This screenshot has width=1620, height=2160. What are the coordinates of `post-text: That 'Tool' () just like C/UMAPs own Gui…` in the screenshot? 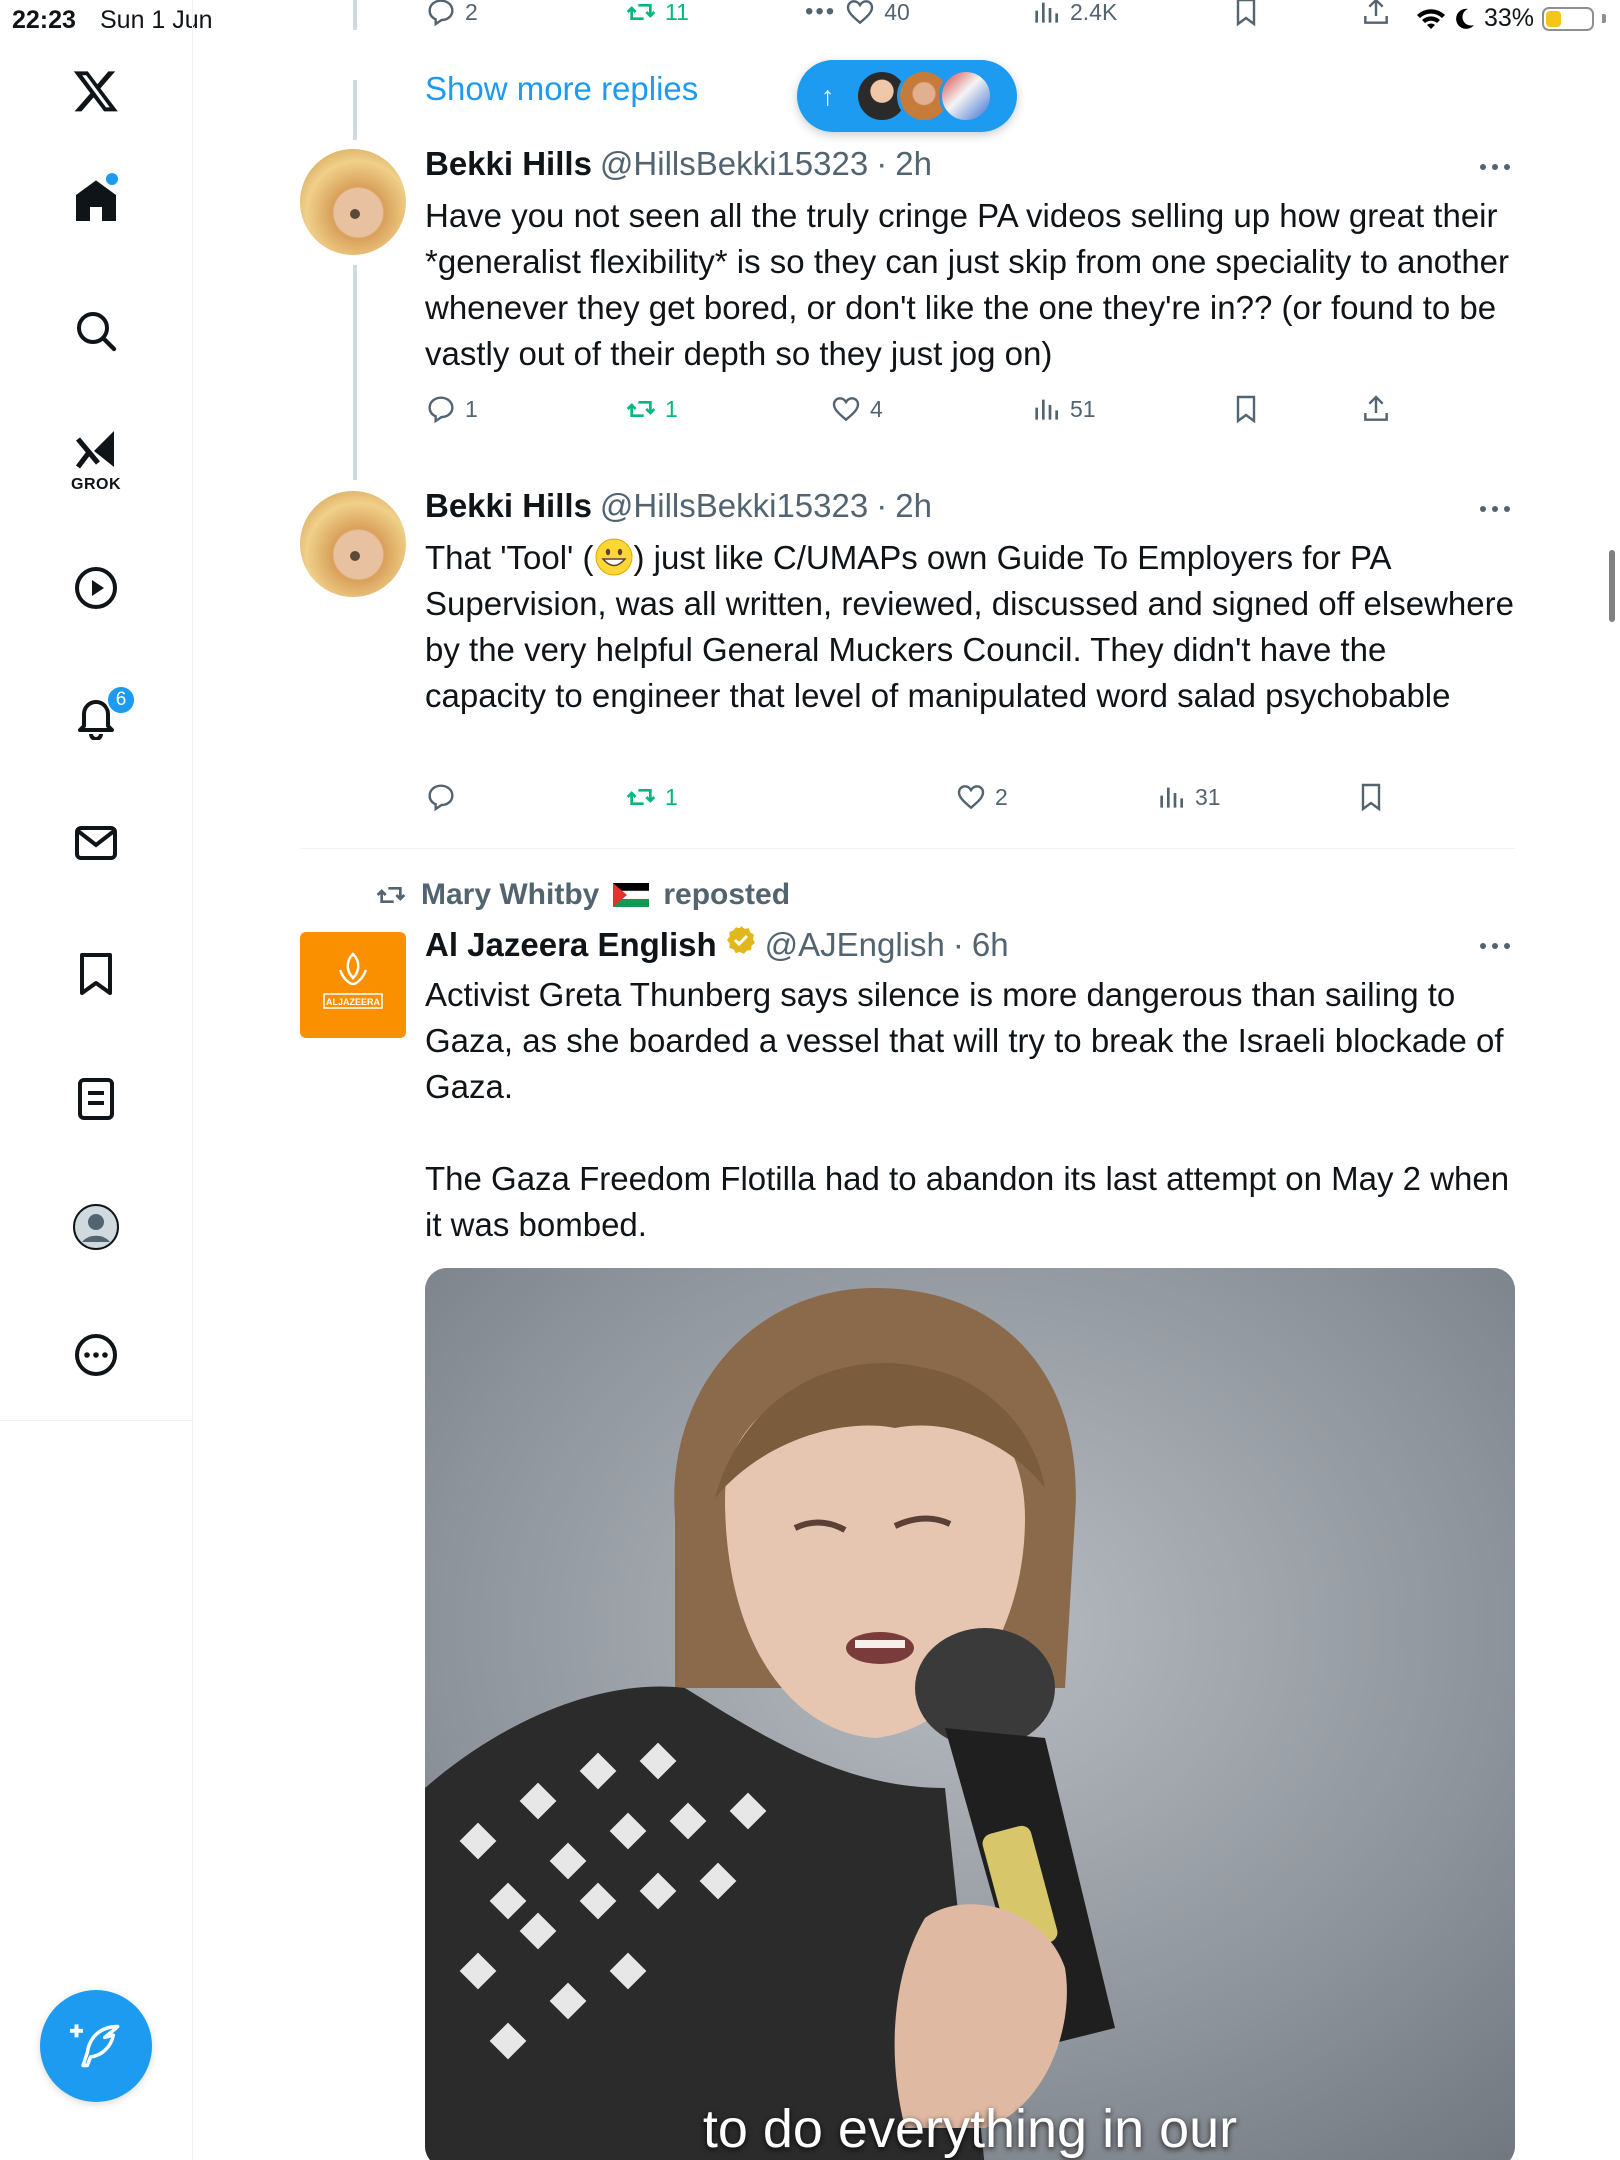 It's located at (970, 627).